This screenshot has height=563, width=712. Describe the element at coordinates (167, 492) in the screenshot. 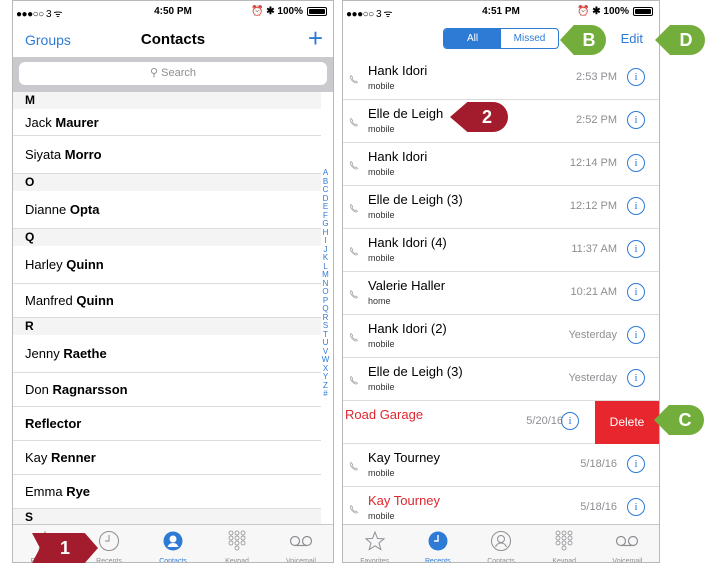

I see `contact-row: Emma Rye` at that location.